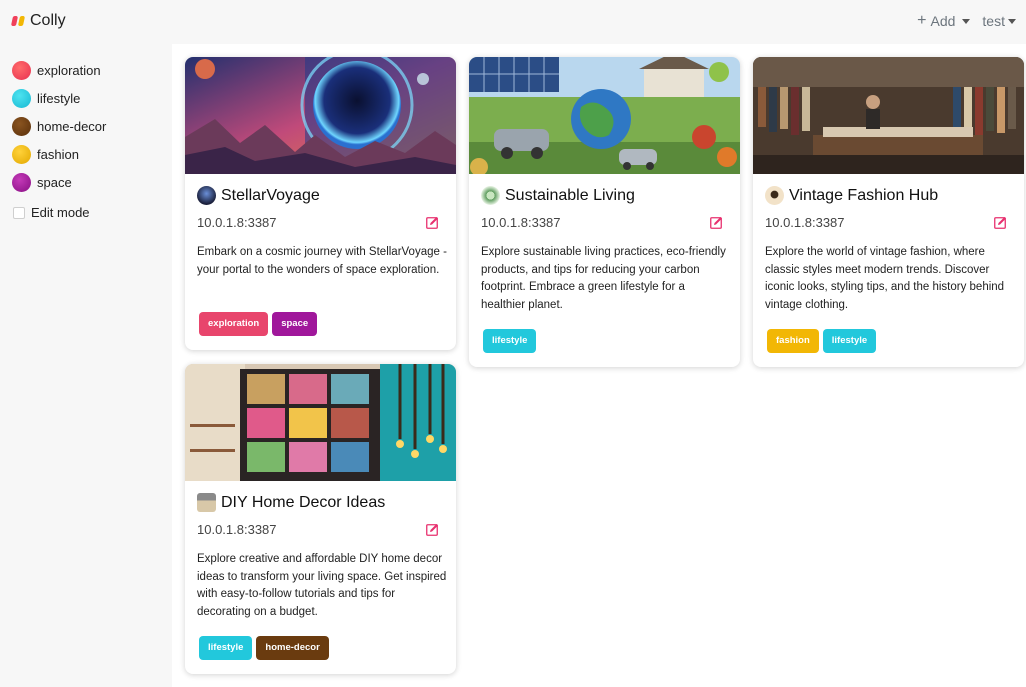 The image size is (1026, 687). I want to click on card-tags: lifestyle home-decor, so click(264, 648).